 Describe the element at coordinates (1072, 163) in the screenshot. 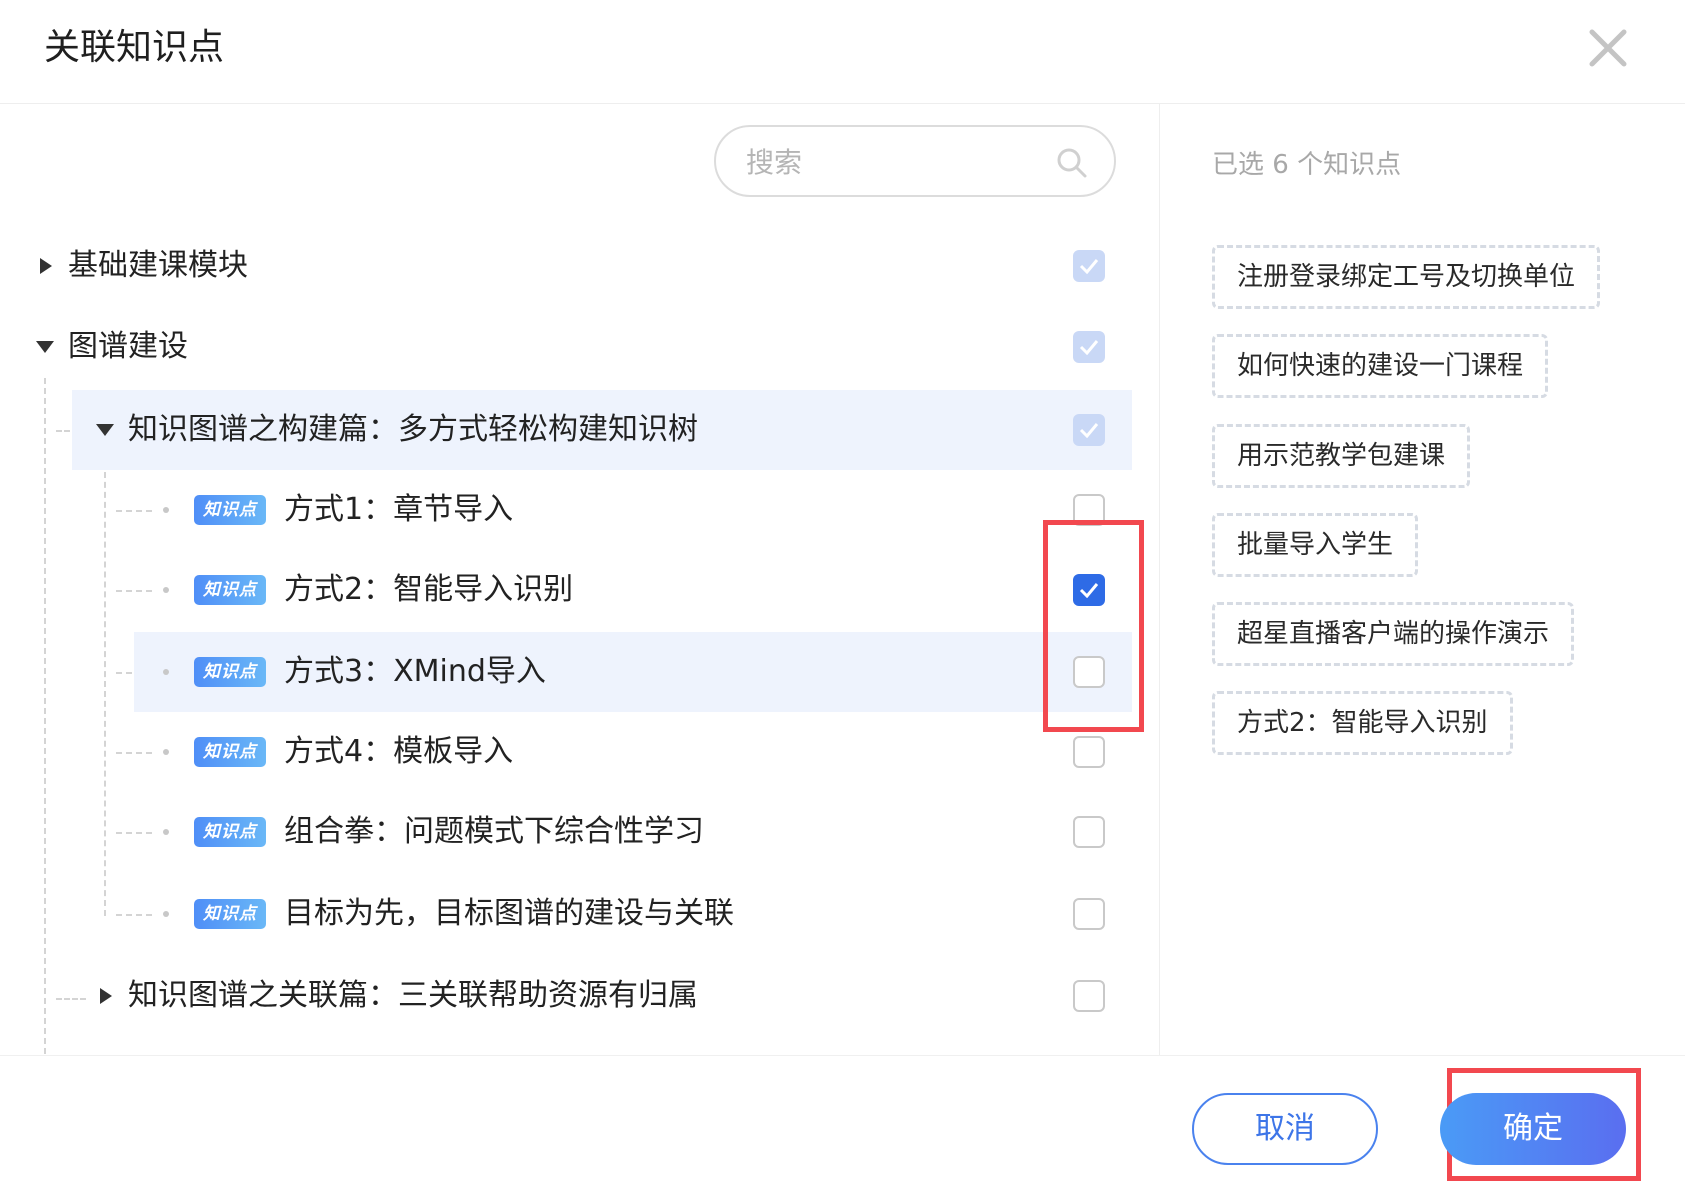

I see `search-icon` at that location.